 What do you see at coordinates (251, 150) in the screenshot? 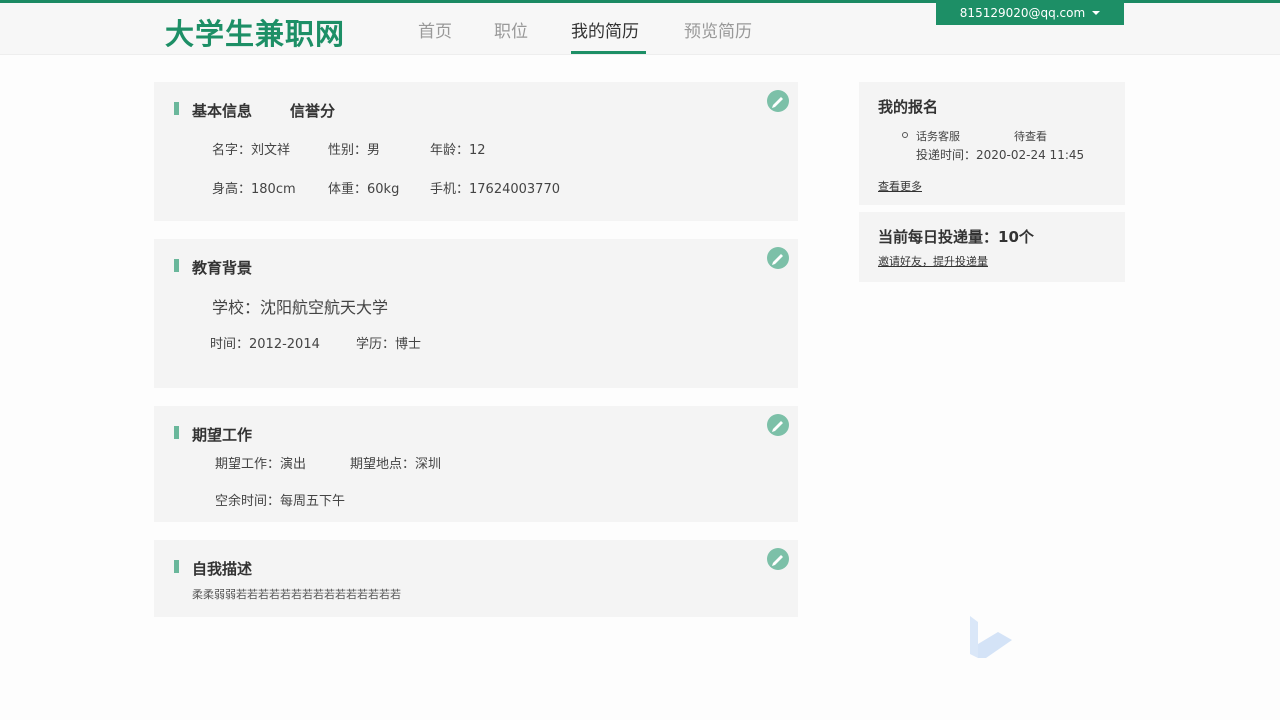
I see `name-field: 名字：刘文祥` at bounding box center [251, 150].